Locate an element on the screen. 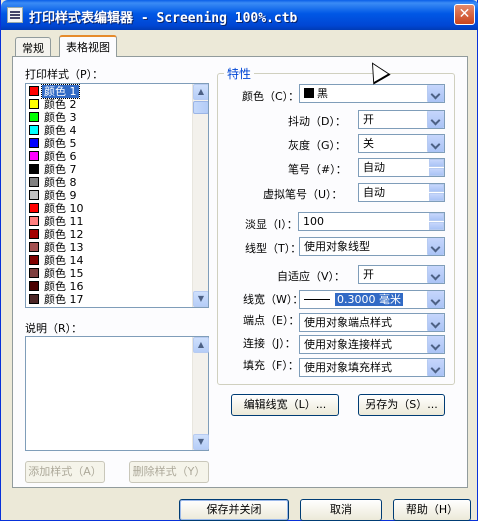  join-style-select: 使用对象连接样式 is located at coordinates (372, 344).